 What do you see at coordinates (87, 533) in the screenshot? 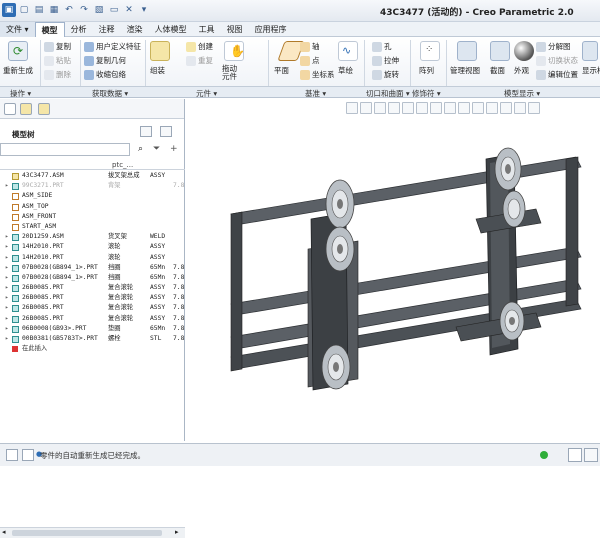
I see `scroll-thumb` at bounding box center [87, 533].